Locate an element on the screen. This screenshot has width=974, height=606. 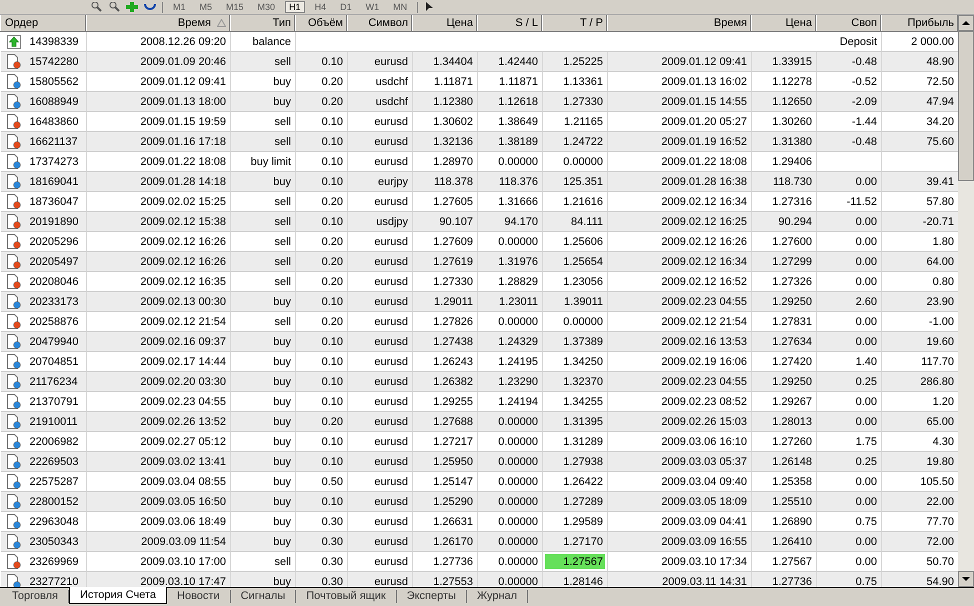
scrollbar is located at coordinates (966, 301).